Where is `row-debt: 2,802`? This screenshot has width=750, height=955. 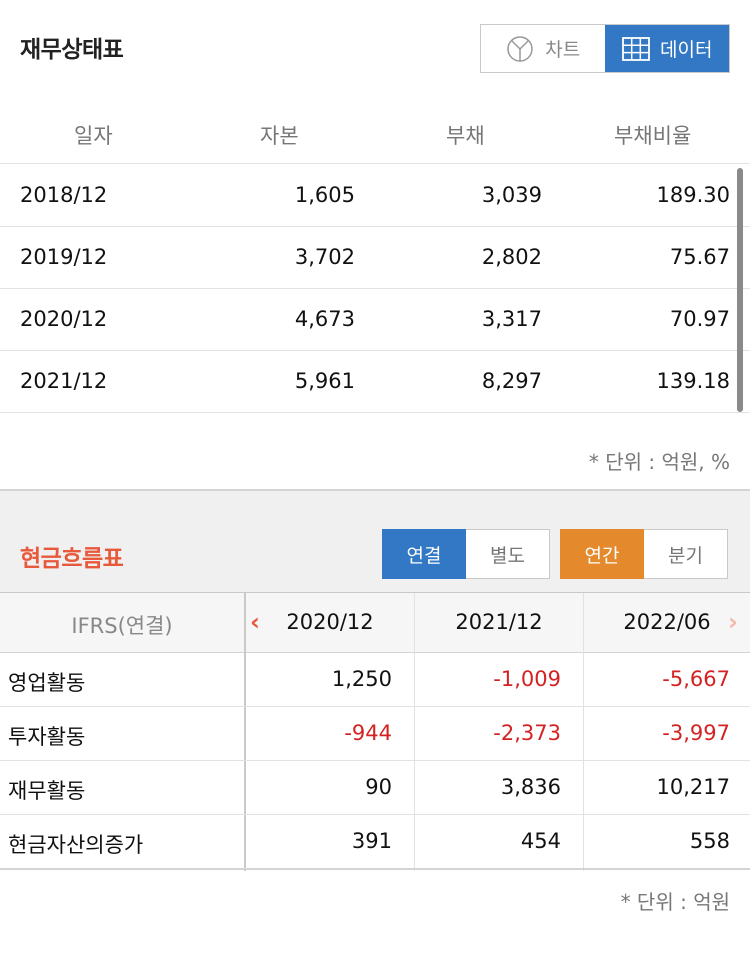 row-debt: 2,802 is located at coordinates (511, 257).